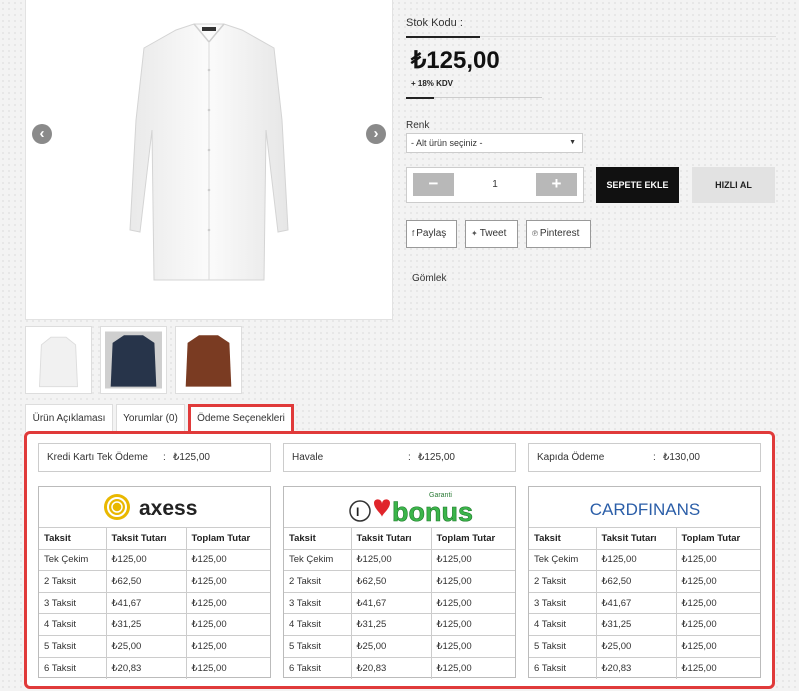  What do you see at coordinates (440, 495) in the screenshot?
I see `garanti-logo-text: Garanti` at bounding box center [440, 495].